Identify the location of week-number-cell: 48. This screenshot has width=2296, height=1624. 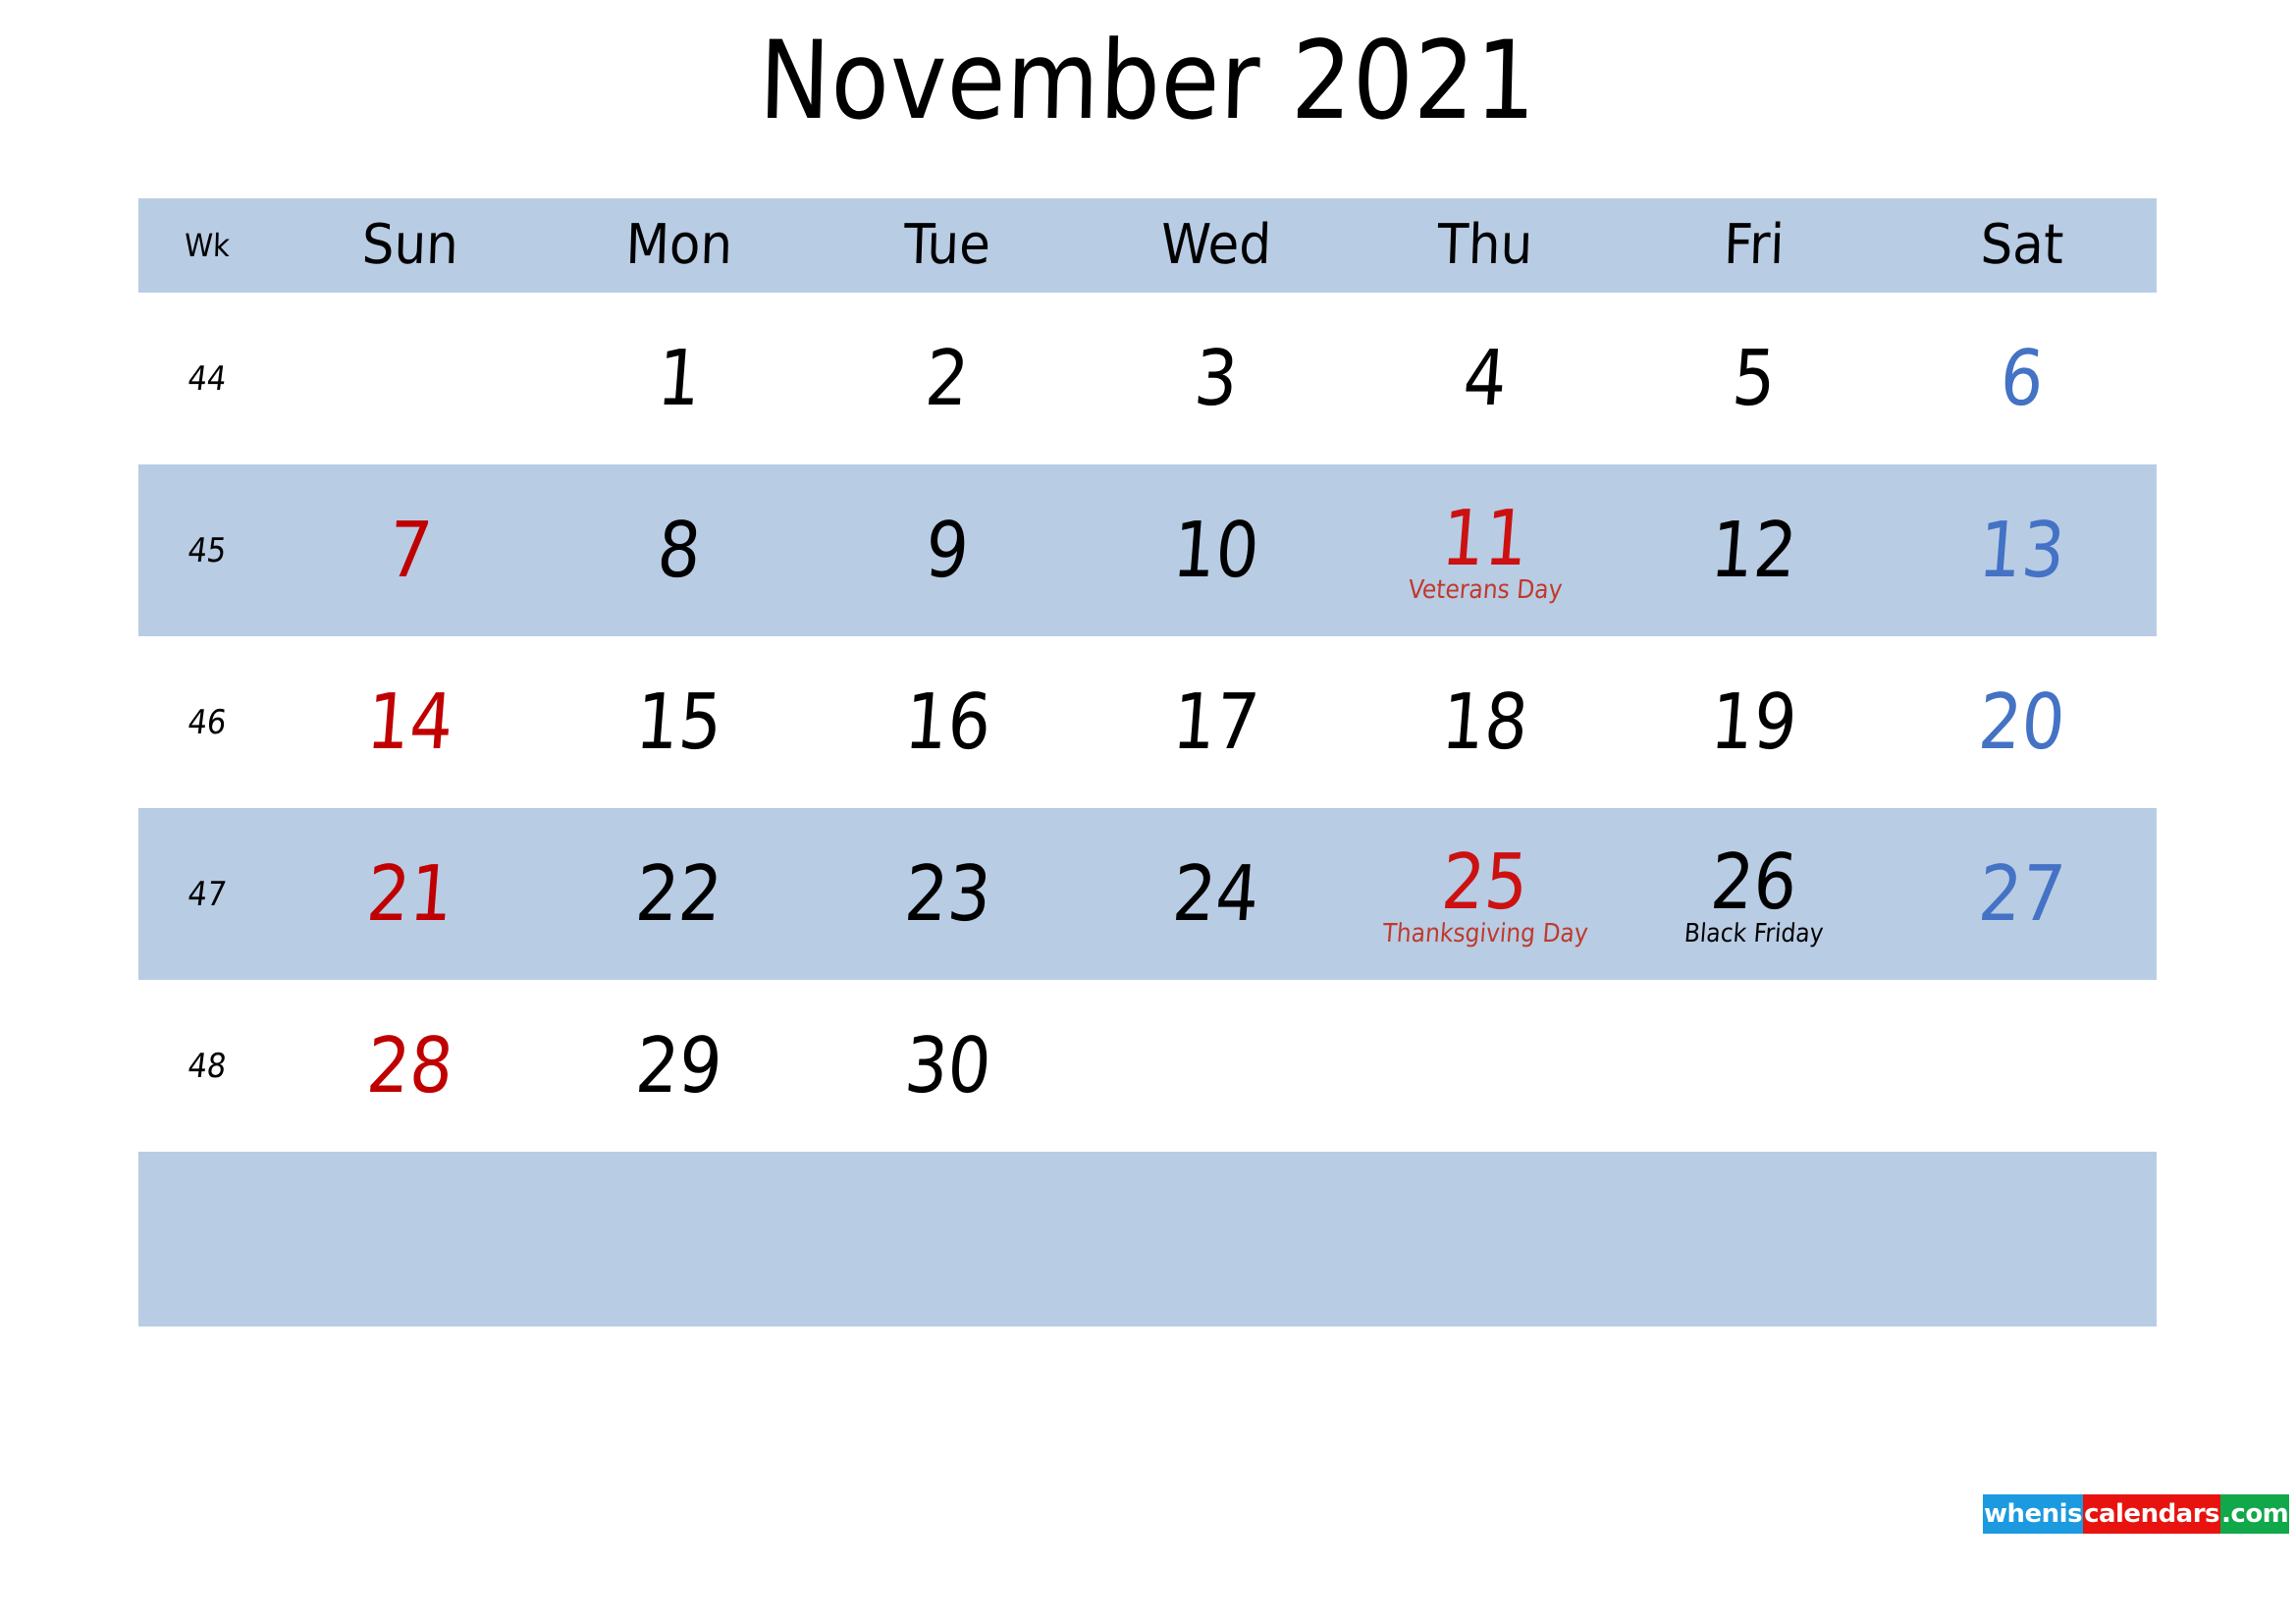
(207, 1066).